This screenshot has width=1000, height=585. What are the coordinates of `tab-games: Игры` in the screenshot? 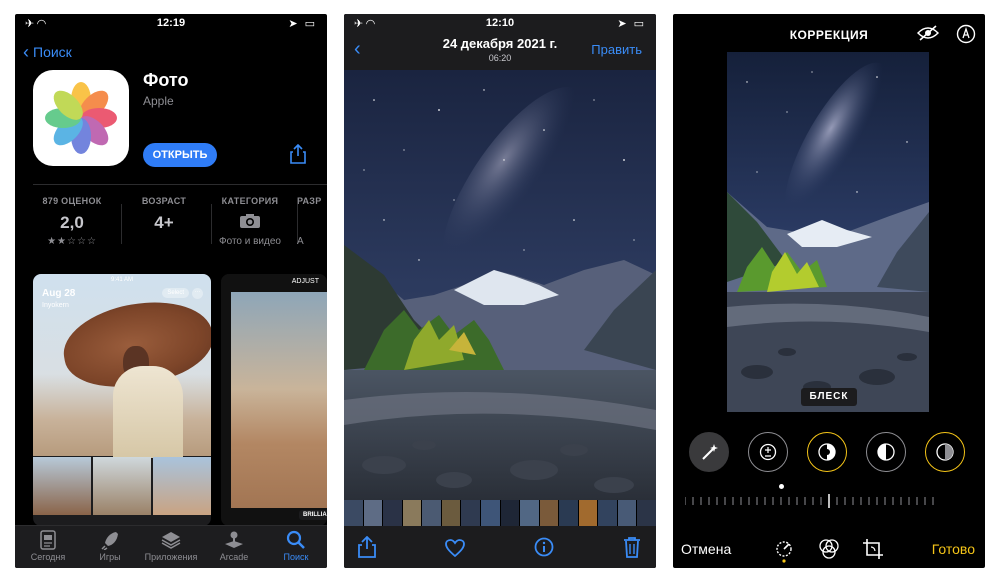 It's located at (110, 546).